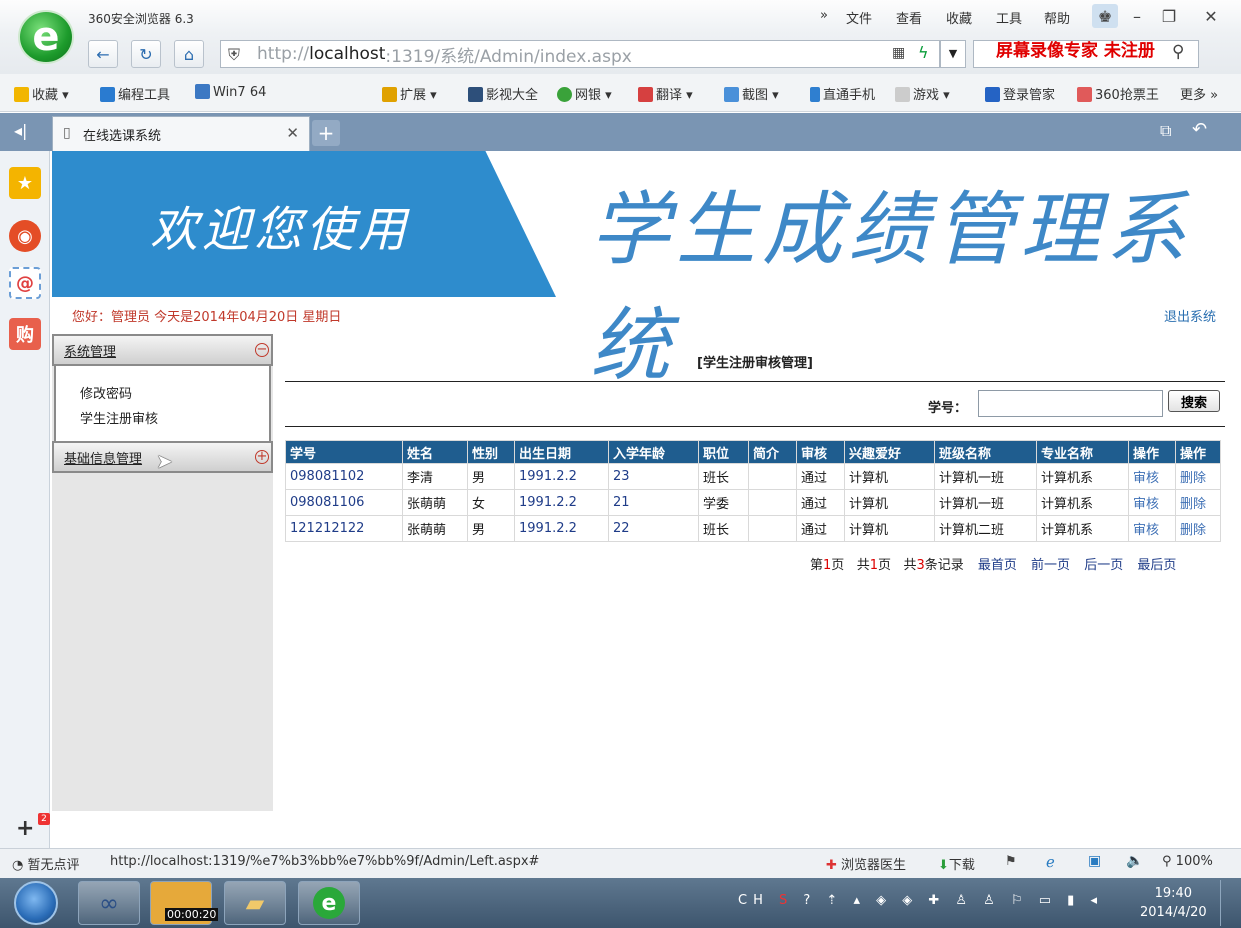 Image resolution: width=1241 pixels, height=928 pixels. Describe the element at coordinates (820, 528) in the screenshot. I see `cell-status: 通过` at that location.